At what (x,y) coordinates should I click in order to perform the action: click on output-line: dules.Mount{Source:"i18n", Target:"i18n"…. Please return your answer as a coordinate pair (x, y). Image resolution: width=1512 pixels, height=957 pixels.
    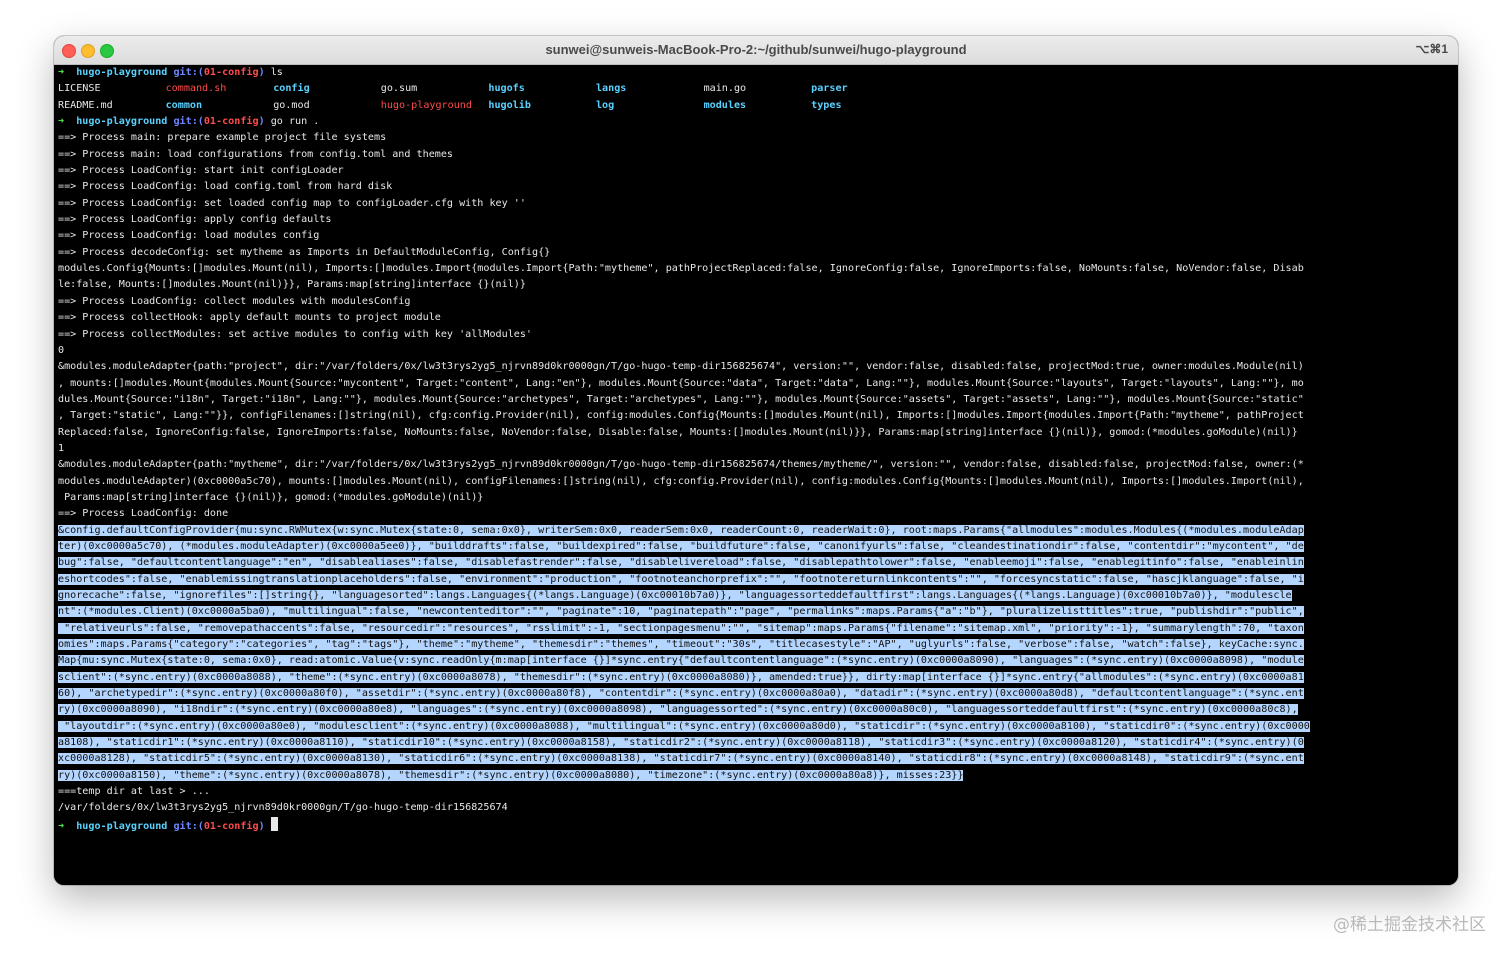
    Looking at the image, I should click on (681, 399).